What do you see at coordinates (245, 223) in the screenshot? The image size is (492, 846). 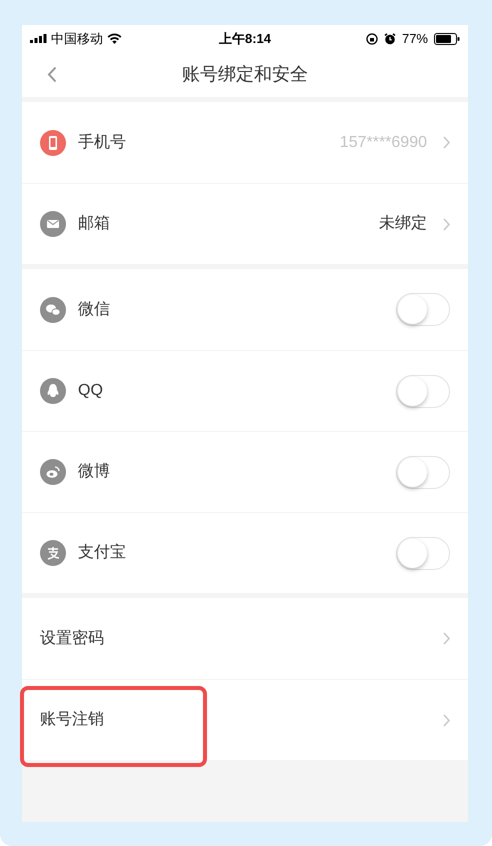 I see `settings-row: 邮箱 未绑定` at bounding box center [245, 223].